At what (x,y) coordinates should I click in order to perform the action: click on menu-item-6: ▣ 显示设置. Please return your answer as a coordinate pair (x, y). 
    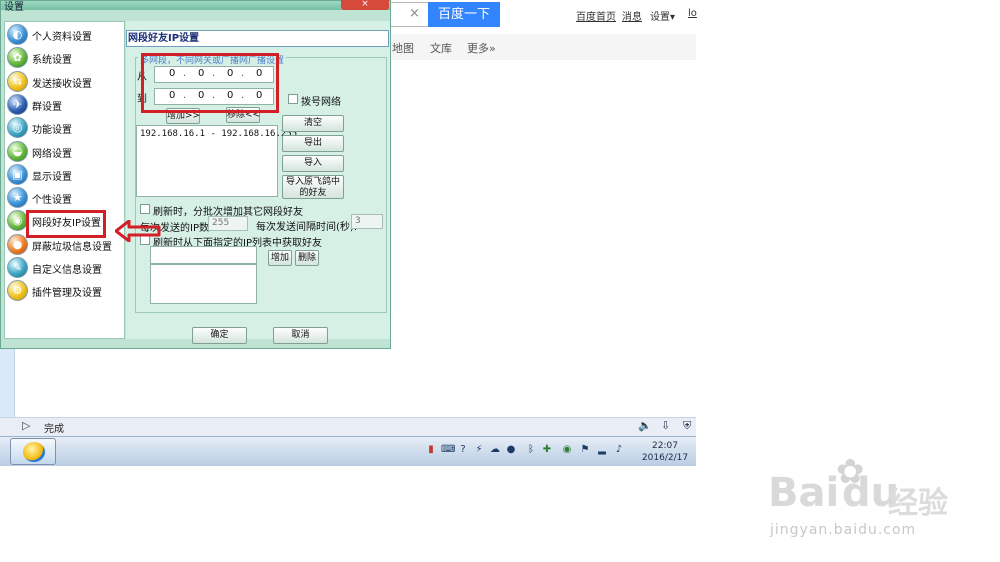
    Looking at the image, I should click on (64, 174).